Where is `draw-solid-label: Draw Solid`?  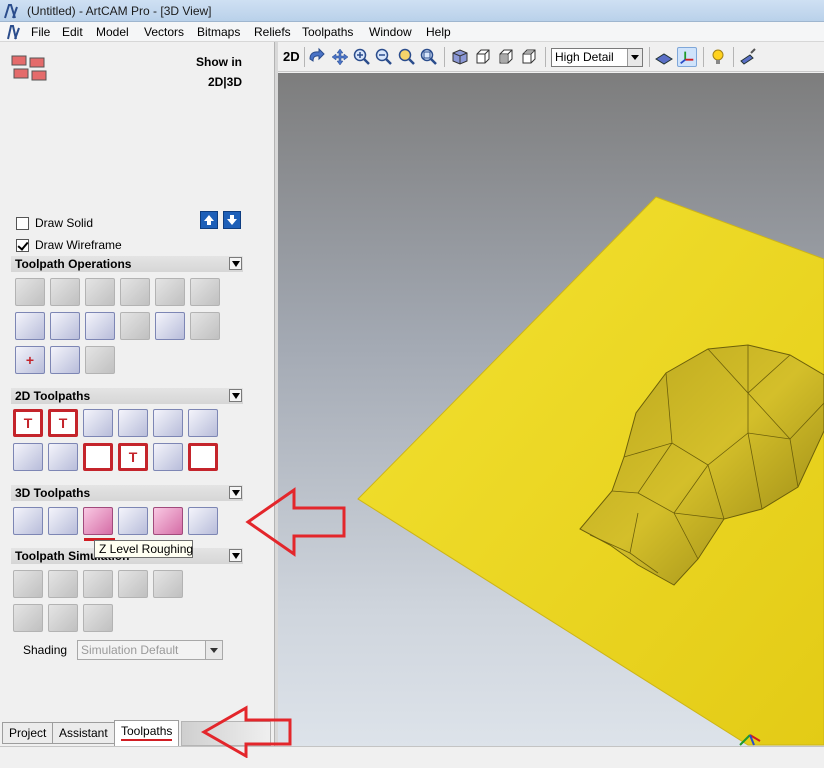
draw-solid-label: Draw Solid is located at coordinates (64, 223).